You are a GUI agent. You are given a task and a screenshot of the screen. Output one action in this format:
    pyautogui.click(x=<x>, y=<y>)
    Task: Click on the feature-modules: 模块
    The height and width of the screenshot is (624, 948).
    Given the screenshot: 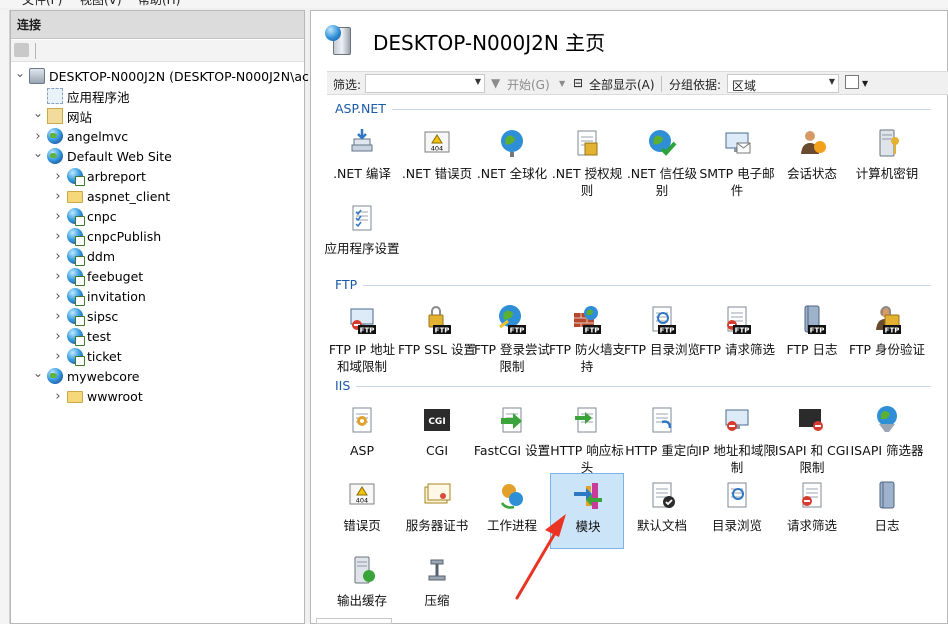 What is the action you would take?
    pyautogui.click(x=587, y=511)
    